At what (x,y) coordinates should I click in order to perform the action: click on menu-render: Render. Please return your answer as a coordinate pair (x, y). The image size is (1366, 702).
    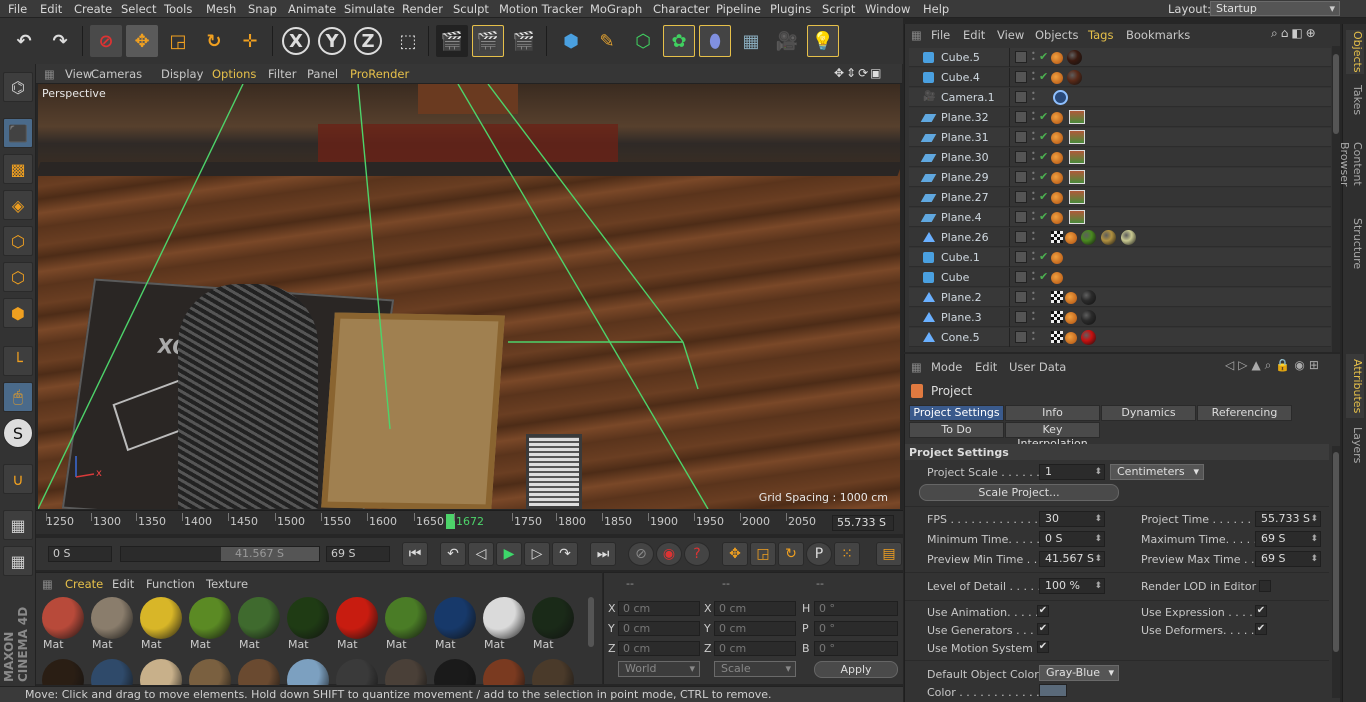
    Looking at the image, I should click on (422, 9).